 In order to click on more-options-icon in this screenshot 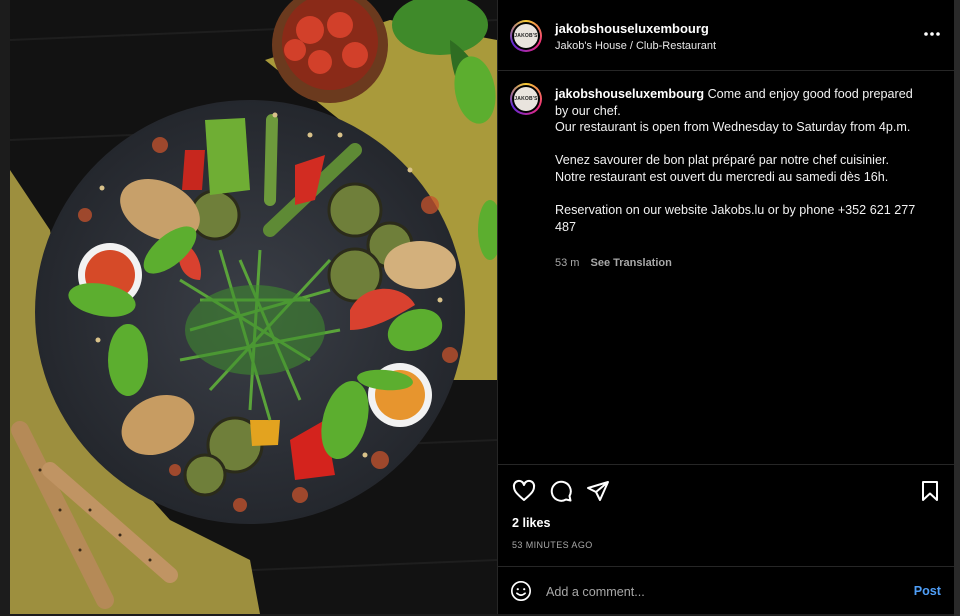, I will do `click(932, 31)`.